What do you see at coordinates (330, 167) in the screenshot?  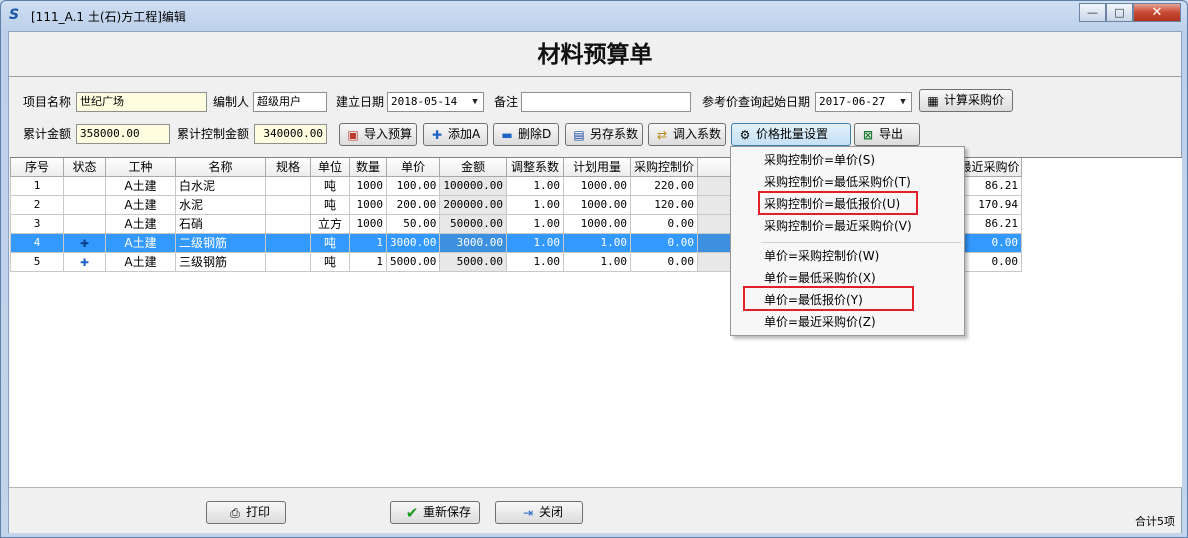 I see `column-header: 单位` at bounding box center [330, 167].